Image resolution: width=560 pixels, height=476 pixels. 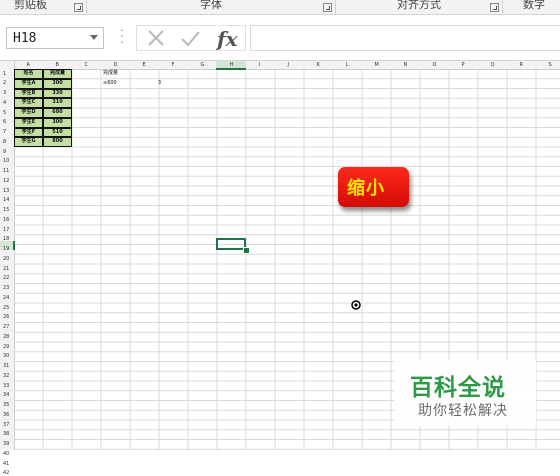 I want to click on enter-button, so click(x=190, y=39).